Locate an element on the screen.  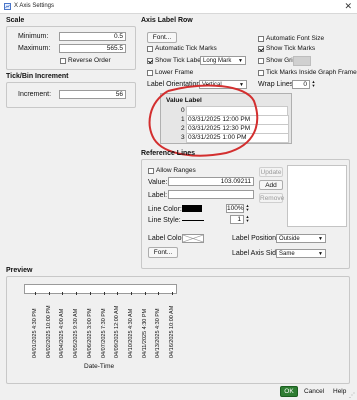
allow-ranges-label: Allow Ranges is located at coordinates (176, 170).